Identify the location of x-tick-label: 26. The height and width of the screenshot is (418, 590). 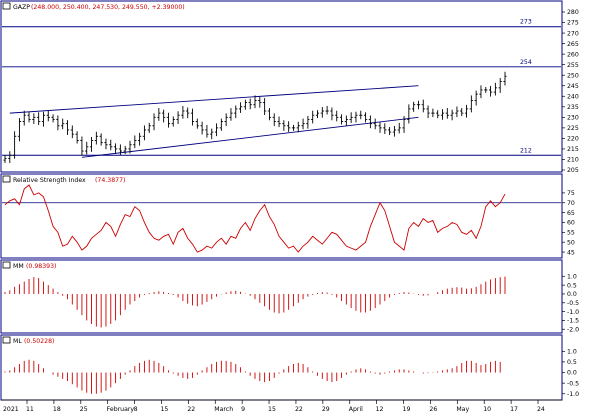
(433, 409).